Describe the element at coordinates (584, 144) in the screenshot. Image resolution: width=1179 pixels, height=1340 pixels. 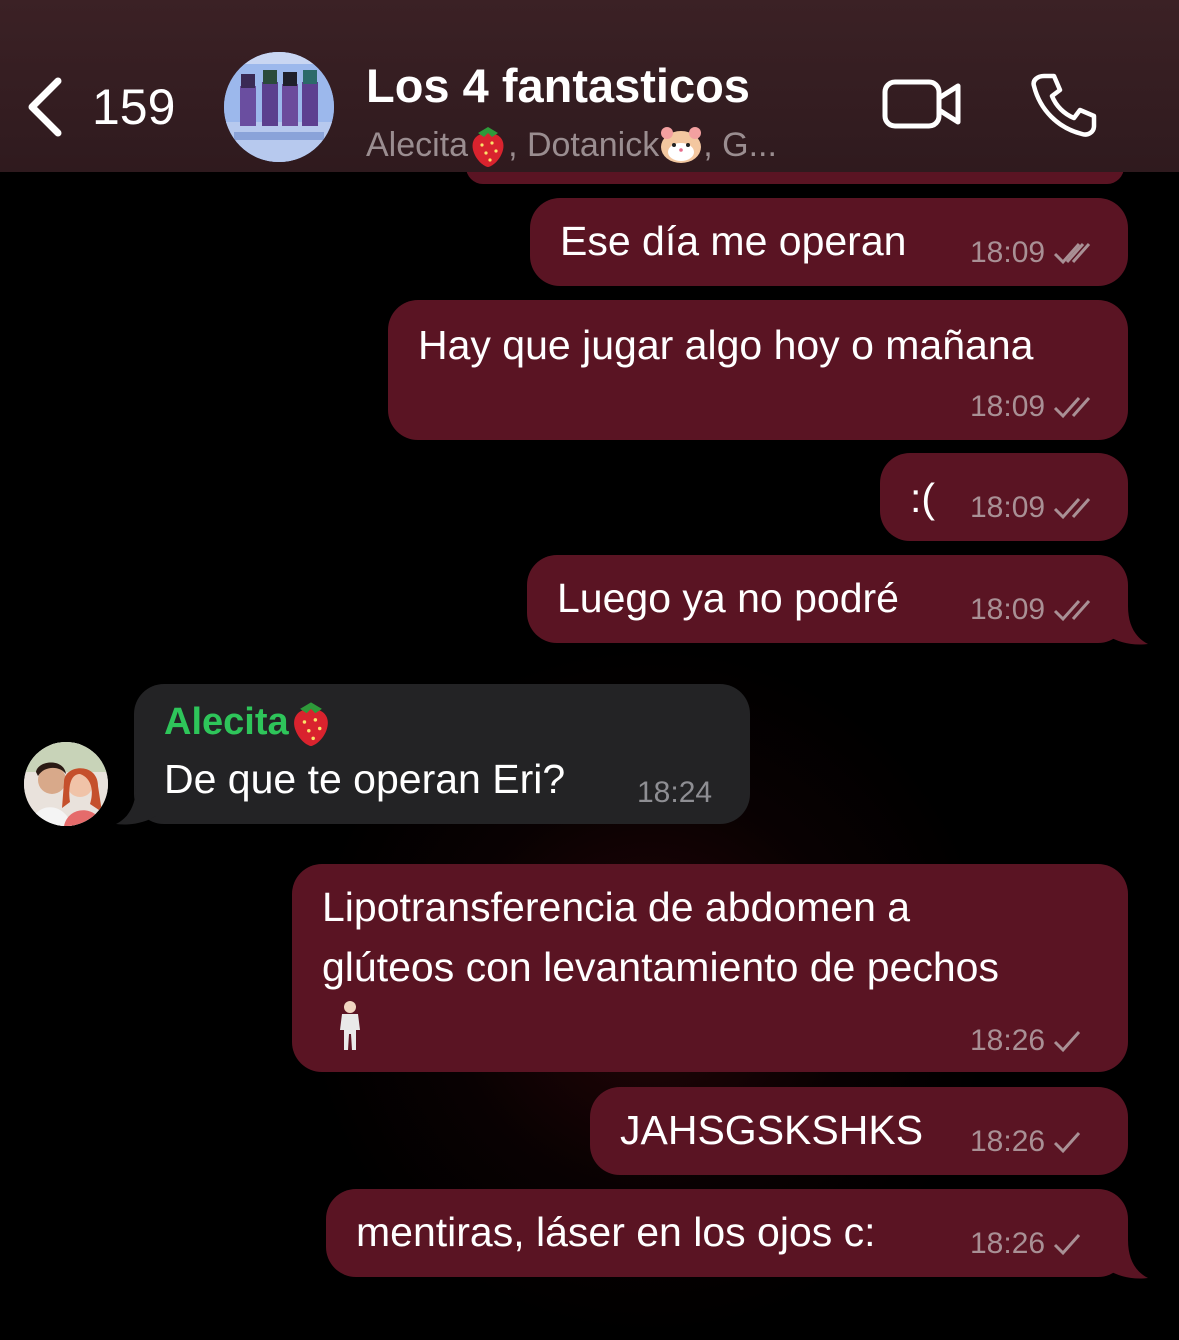
I see `member-name: , Dotanick` at that location.